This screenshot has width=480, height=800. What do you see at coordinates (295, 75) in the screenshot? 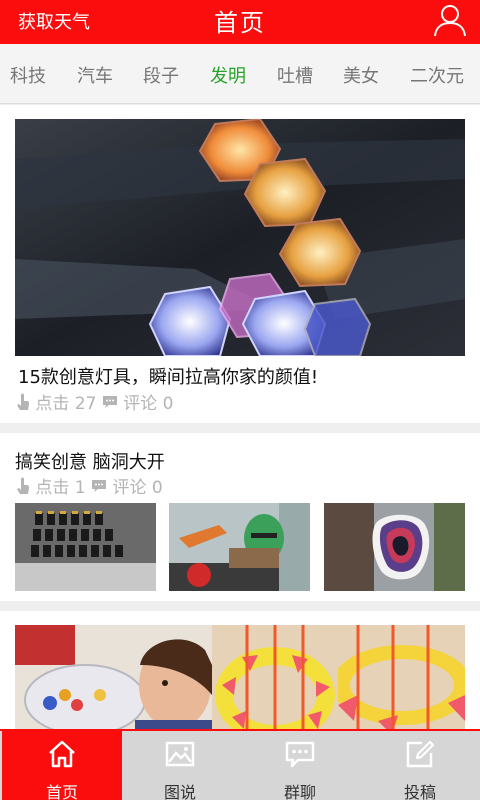
I see `tab-tucao: 吐槽` at bounding box center [295, 75].